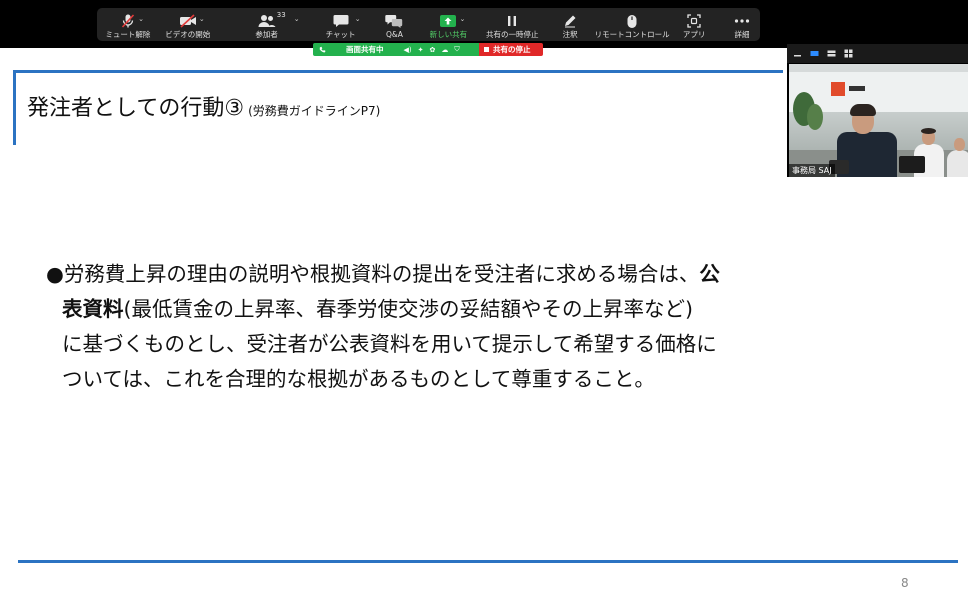  I want to click on body-line-3: に基づくものとし、受注者が公表資料を用いて提示して希望する価格に, so click(389, 344).